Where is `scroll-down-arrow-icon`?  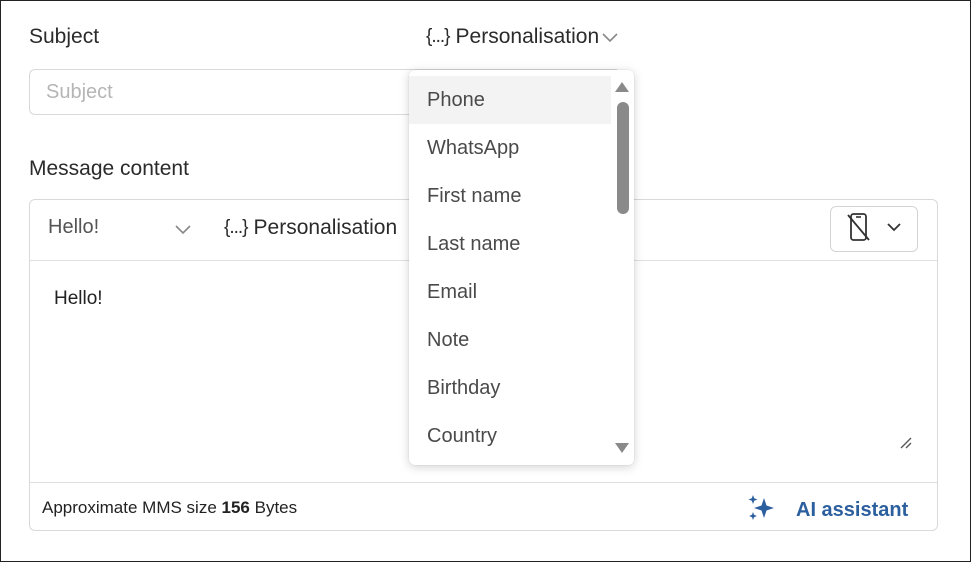 scroll-down-arrow-icon is located at coordinates (622, 450).